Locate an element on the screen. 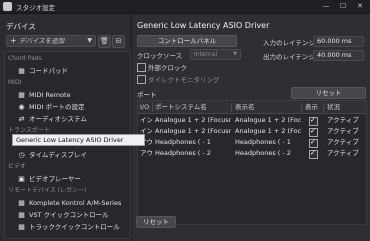 This screenshot has height=241, width=370. chord-pads-icon: ▦ is located at coordinates (21, 71).